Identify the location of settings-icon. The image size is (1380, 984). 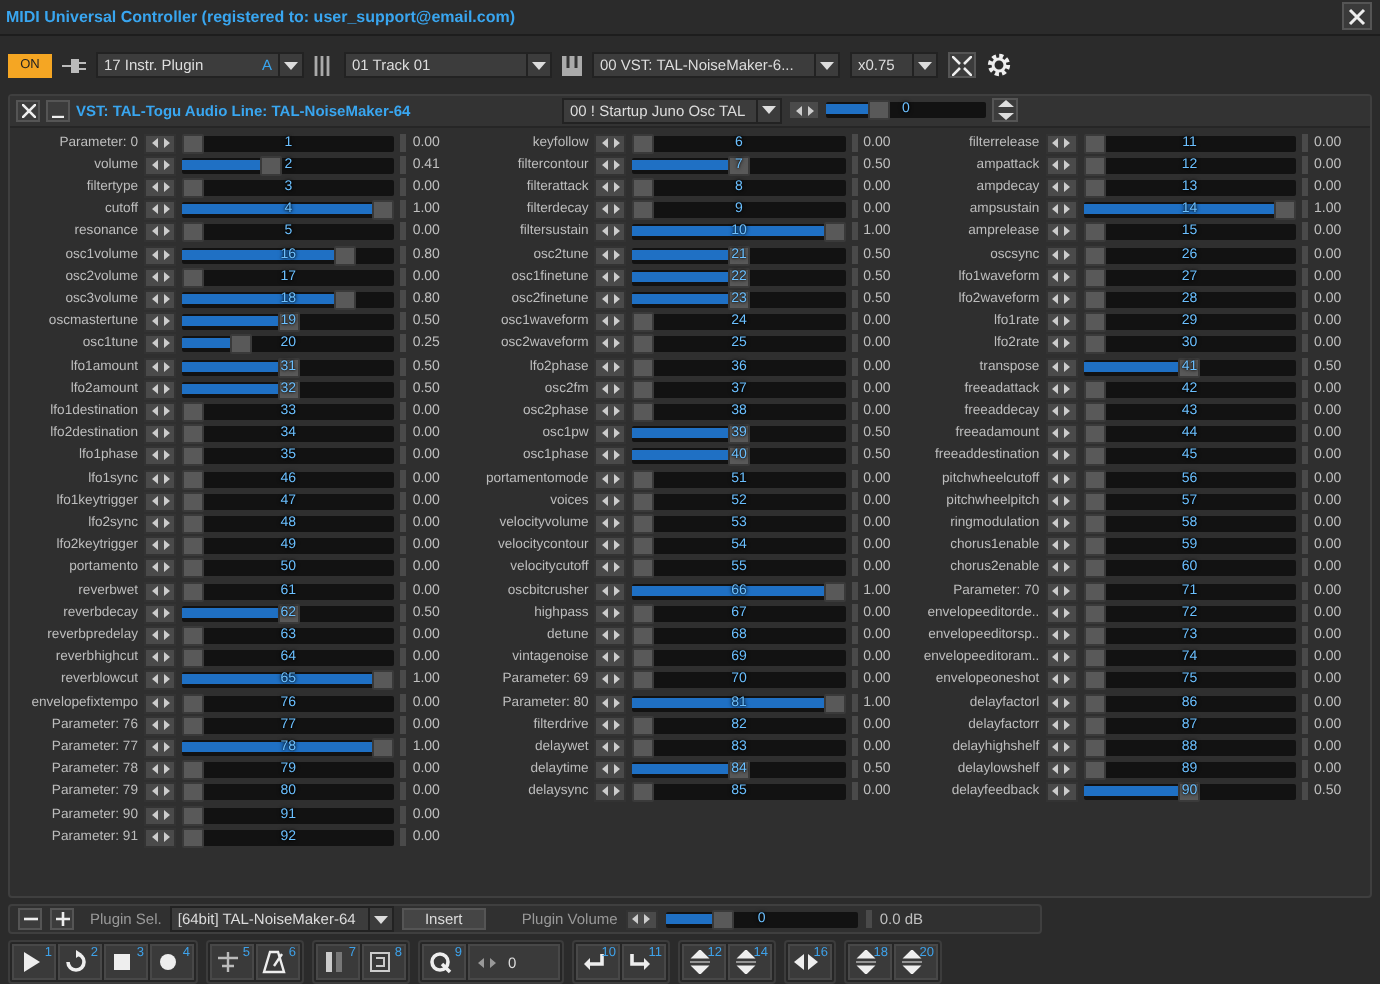
(999, 65).